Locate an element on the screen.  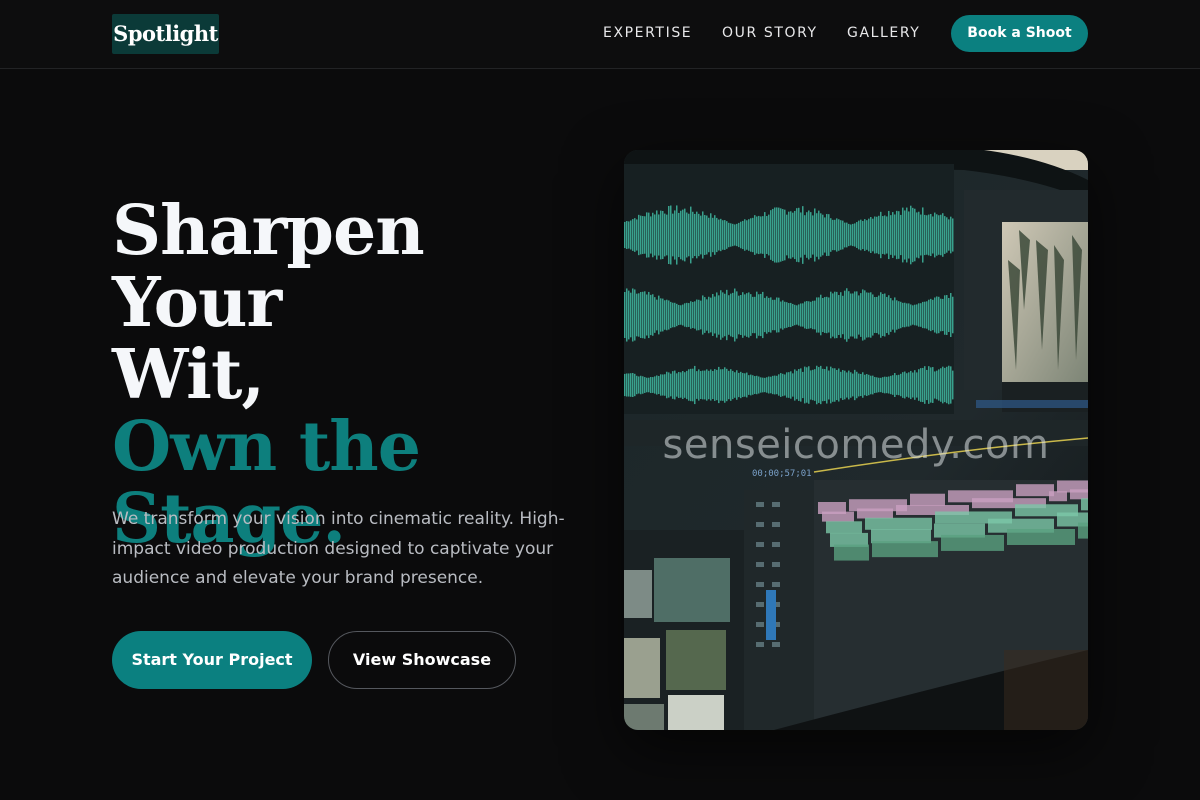
start-project-button: Start Your Project is located at coordinates (212, 660).